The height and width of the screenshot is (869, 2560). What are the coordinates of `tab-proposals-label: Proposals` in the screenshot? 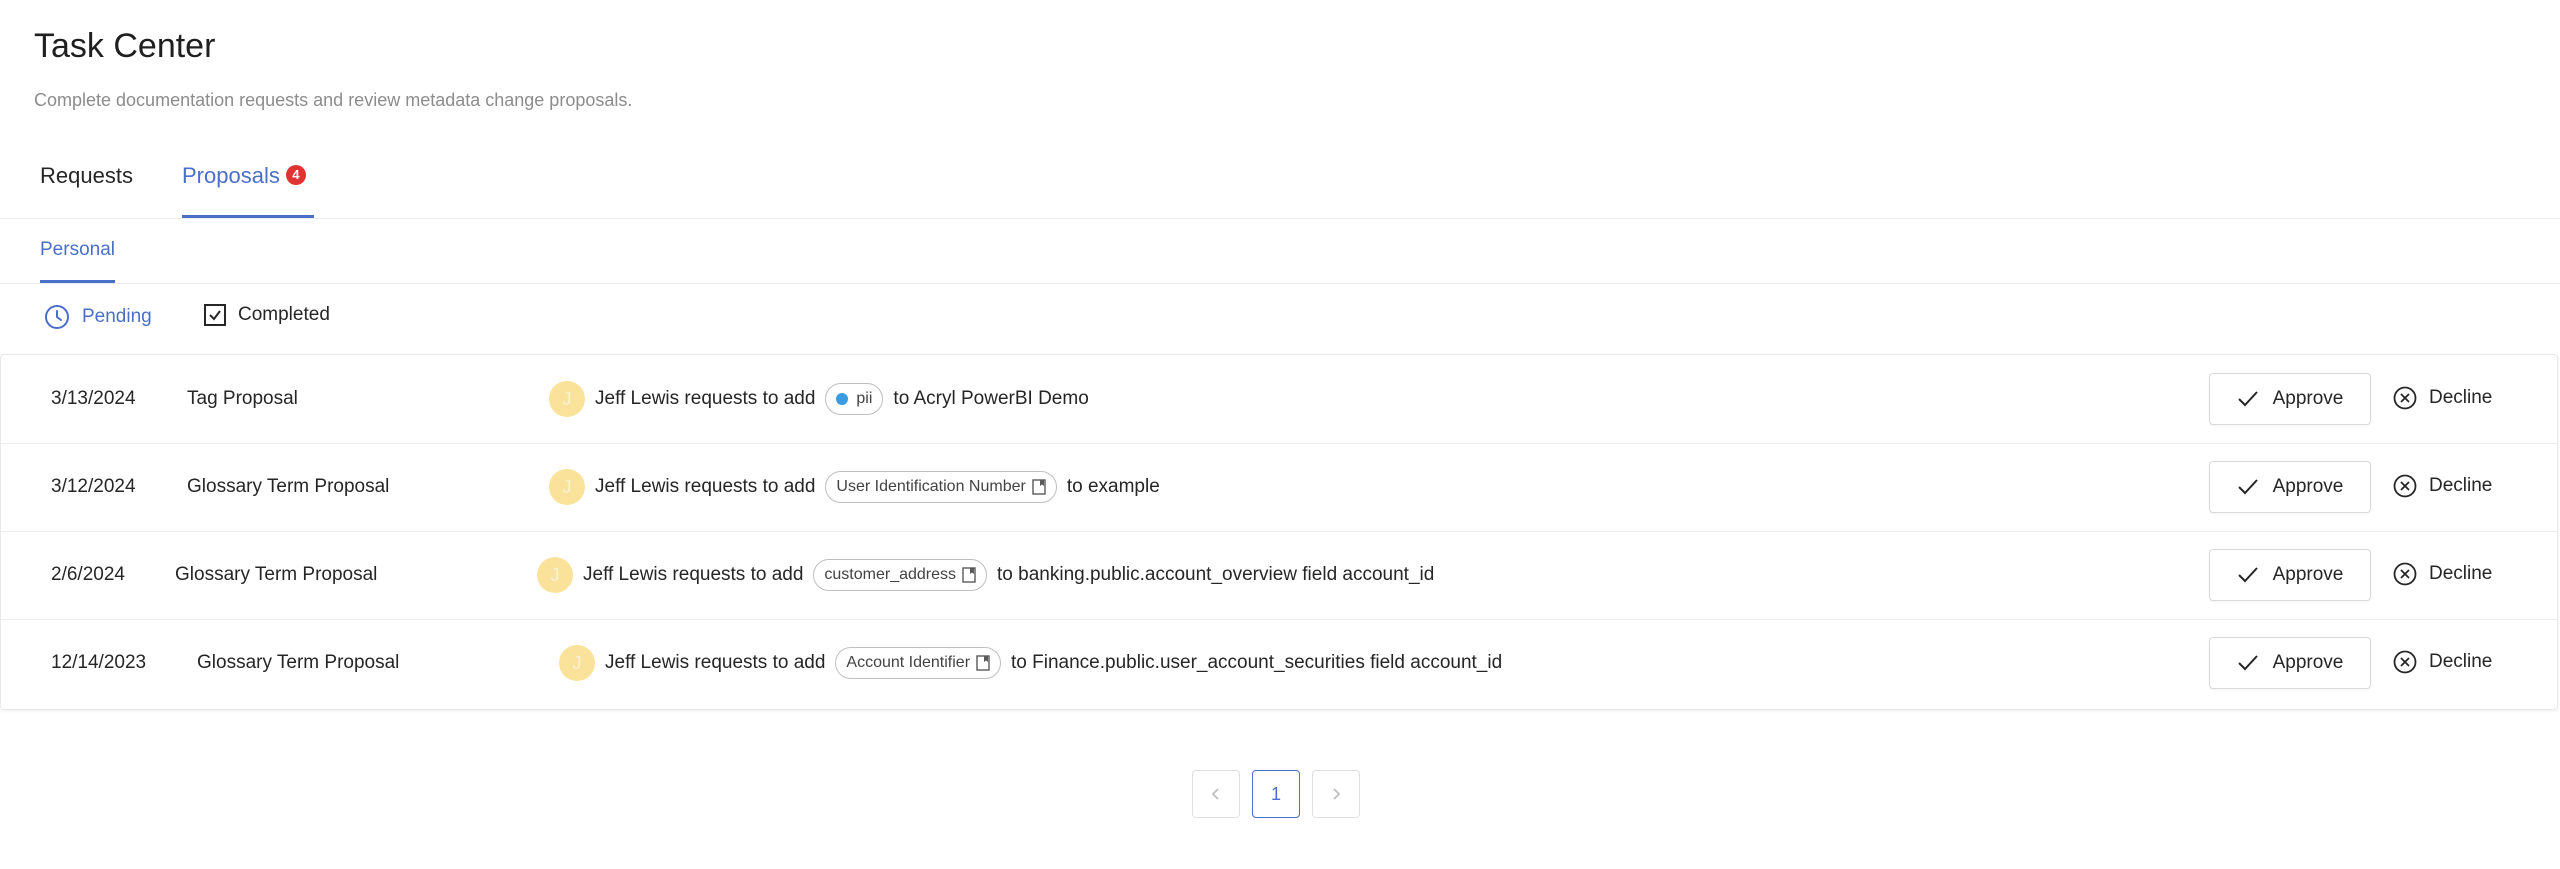 It's located at (231, 175).